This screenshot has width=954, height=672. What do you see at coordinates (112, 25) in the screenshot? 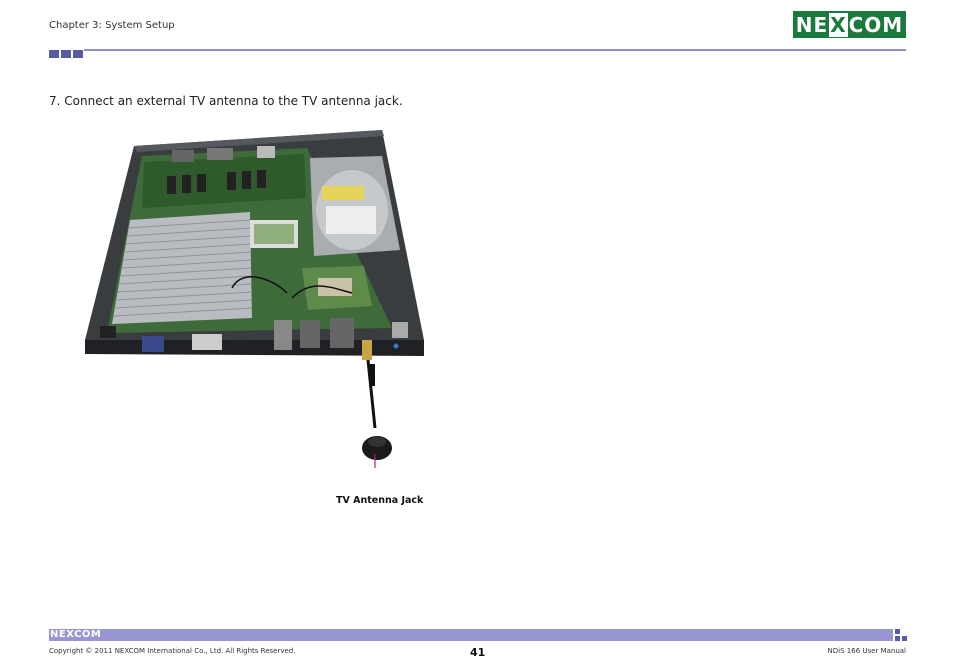
I see `chapter-title: Chapter 3: System Setup` at bounding box center [112, 25].